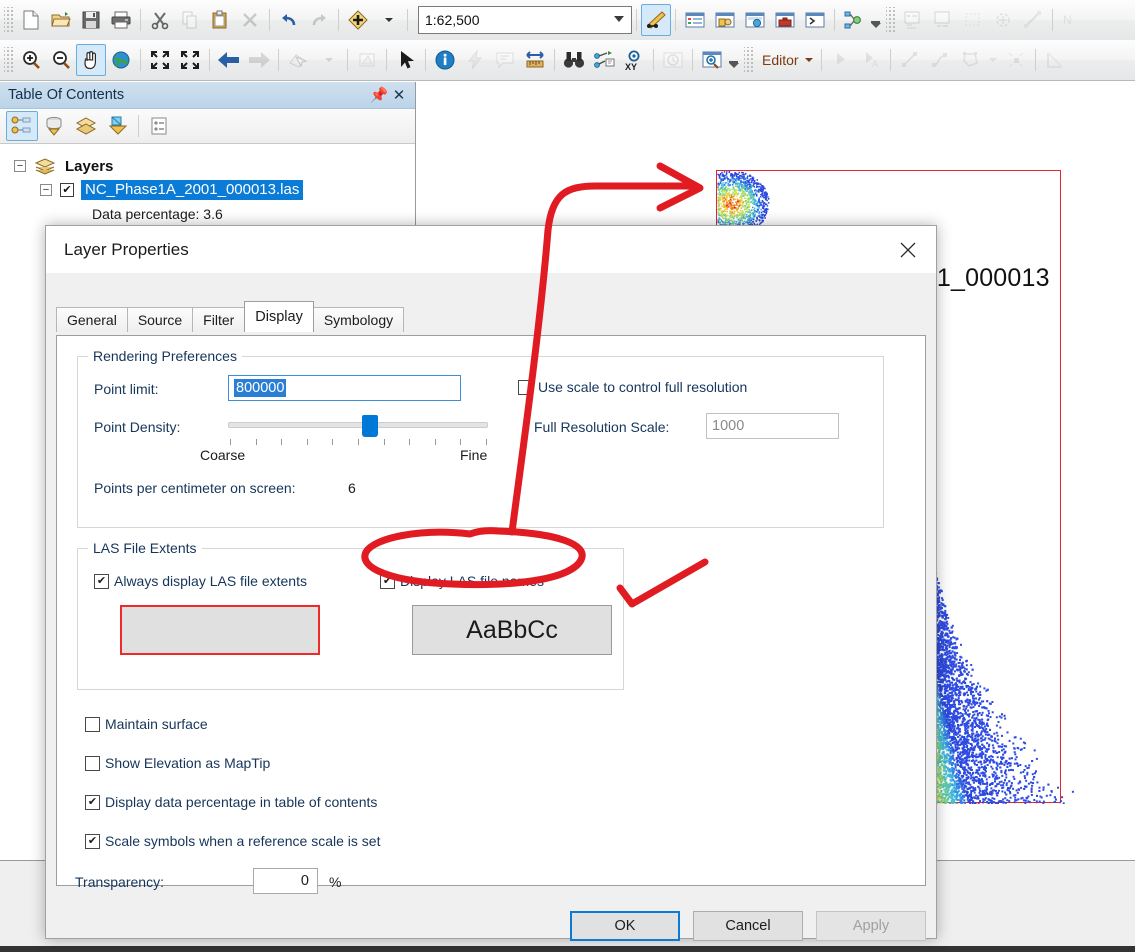 Image resolution: width=1135 pixels, height=952 pixels. I want to click on open-folder-icon, so click(61, 20).